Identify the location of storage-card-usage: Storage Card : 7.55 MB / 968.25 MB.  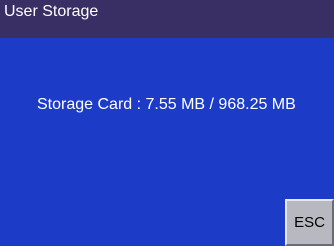
(166, 104).